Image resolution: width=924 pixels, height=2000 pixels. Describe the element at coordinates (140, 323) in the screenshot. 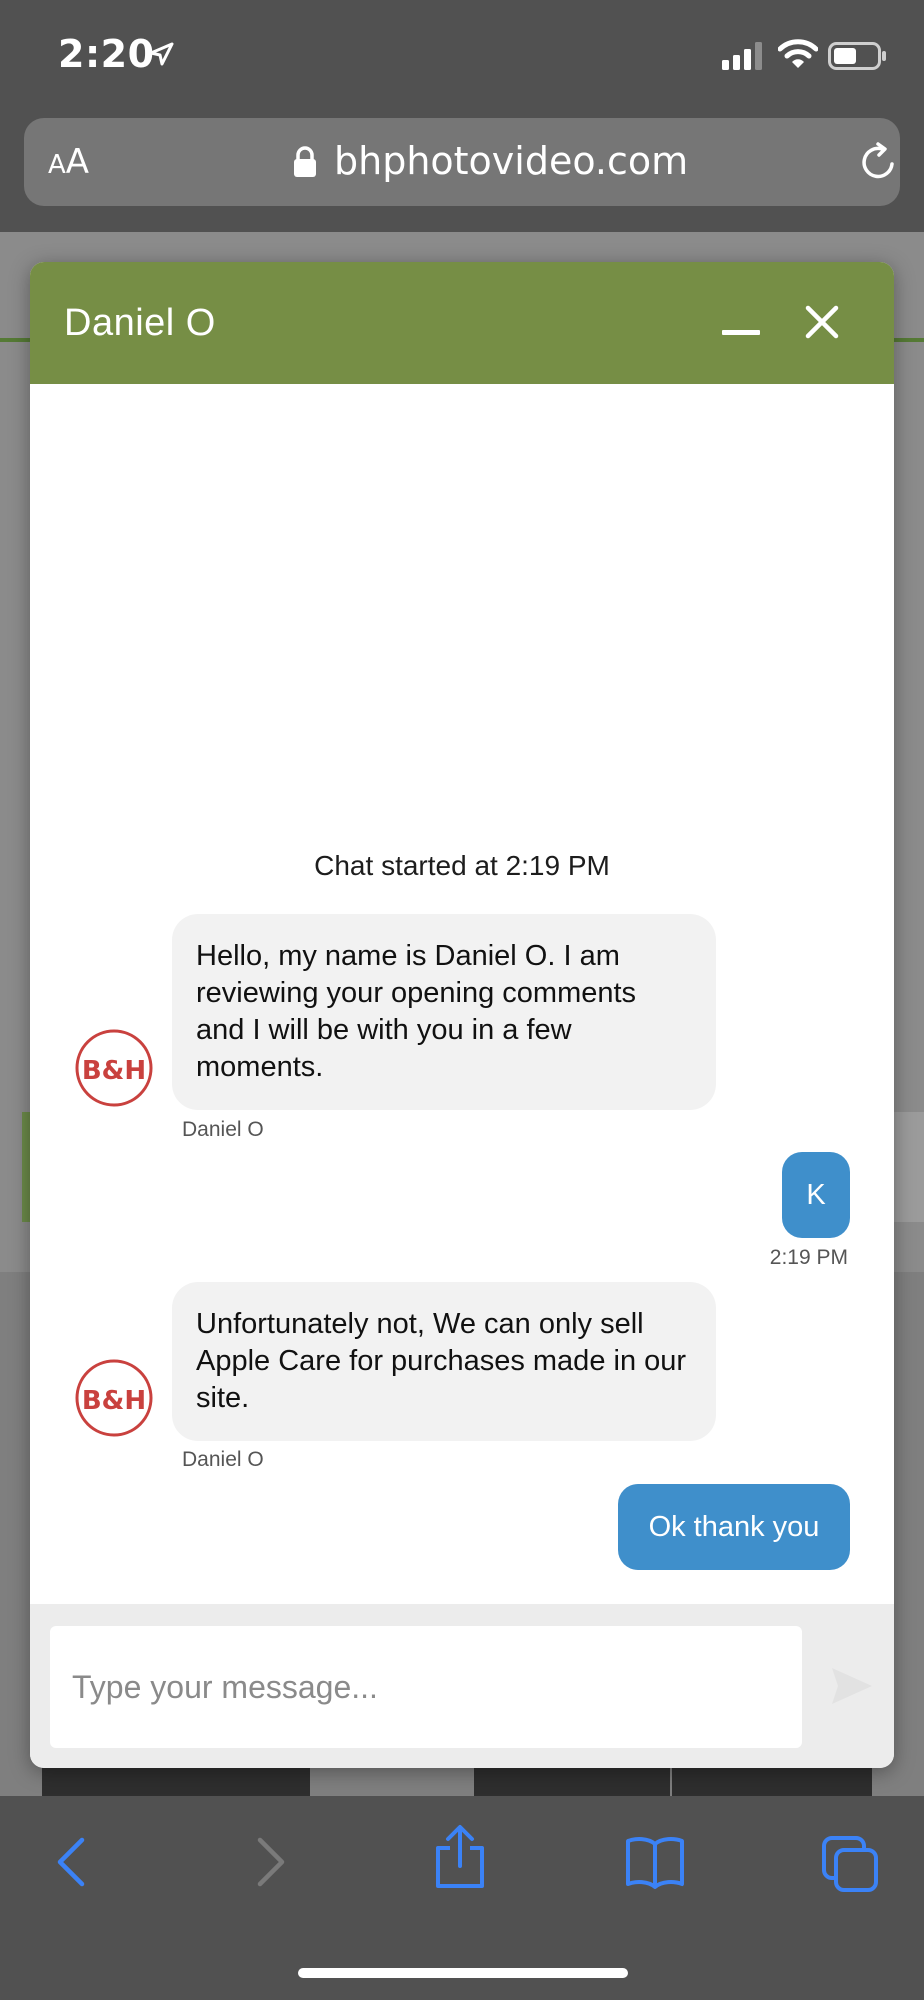

I see `chat-agent-name: Daniel O` at that location.